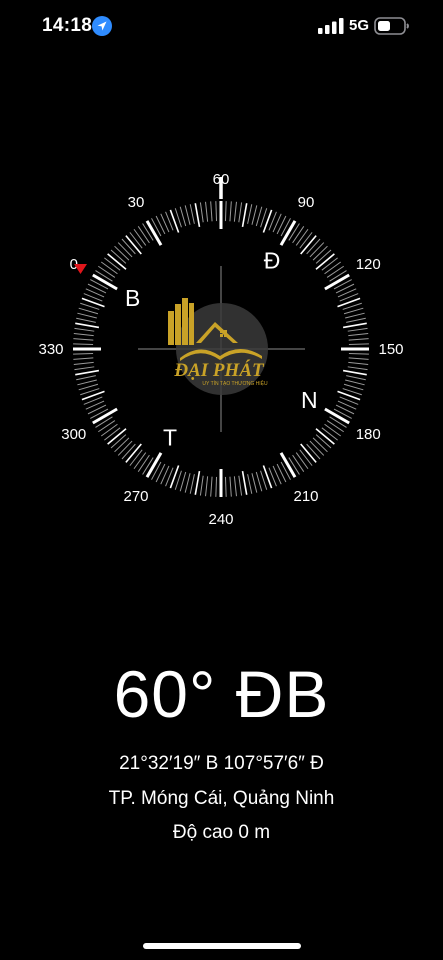 This screenshot has height=960, width=443. What do you see at coordinates (218, 346) in the screenshot?
I see `watermark-logo: ĐẠI PHÁT UY TÍN TẠO THƯƠNG HIỆU` at bounding box center [218, 346].